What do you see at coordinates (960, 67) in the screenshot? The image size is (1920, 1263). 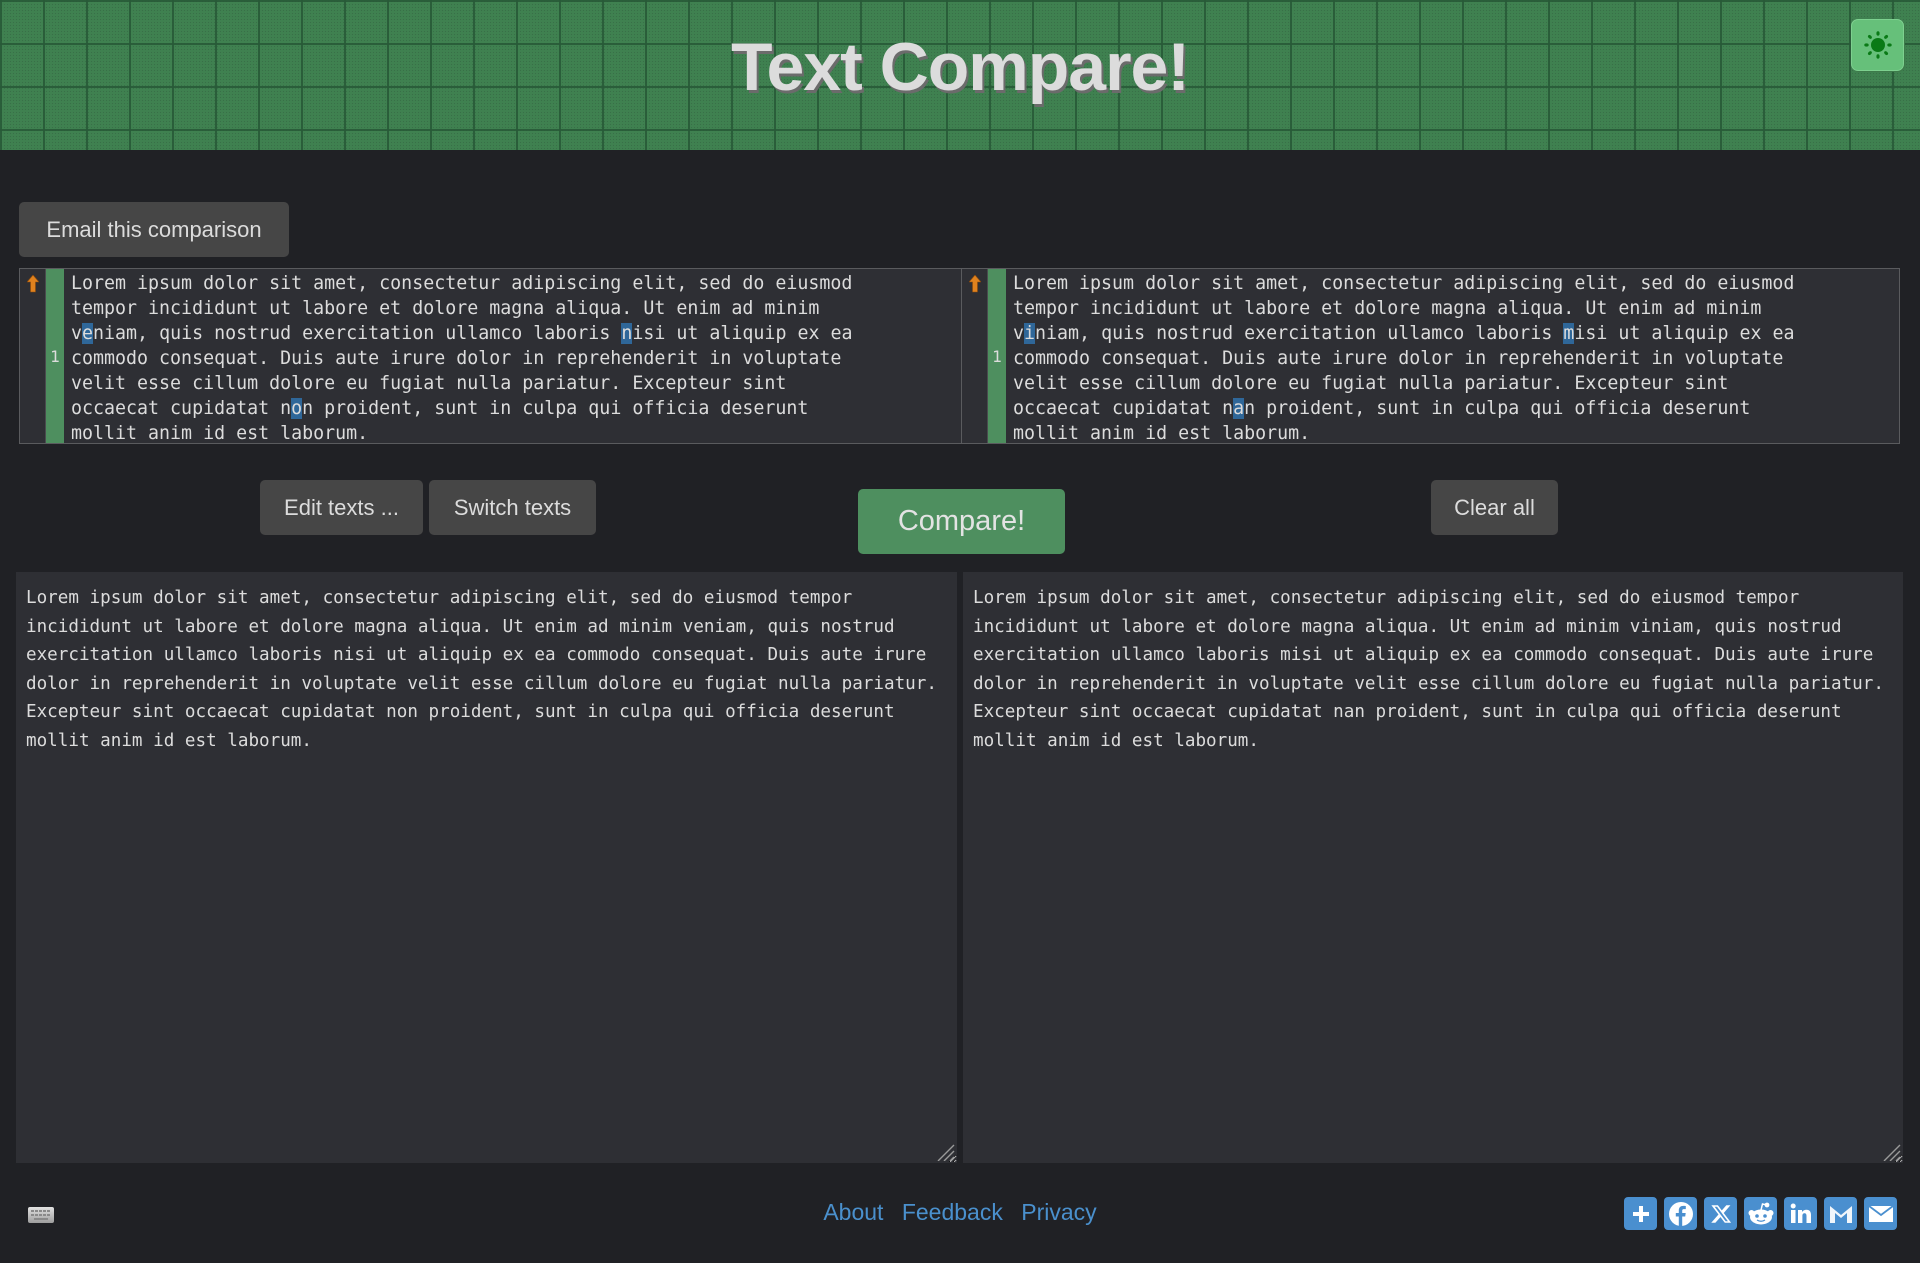 I see `page-title: Text Compare!` at bounding box center [960, 67].